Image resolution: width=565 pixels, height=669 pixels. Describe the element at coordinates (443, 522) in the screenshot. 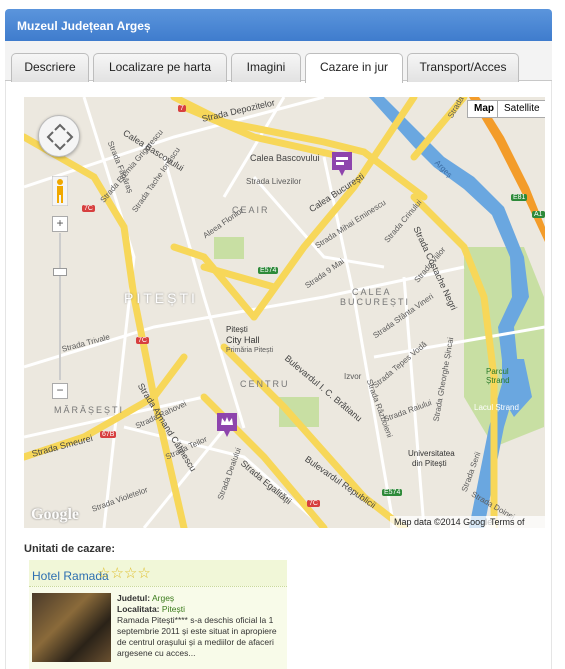

I see `map-attribution: Map data ©2014 Google` at that location.